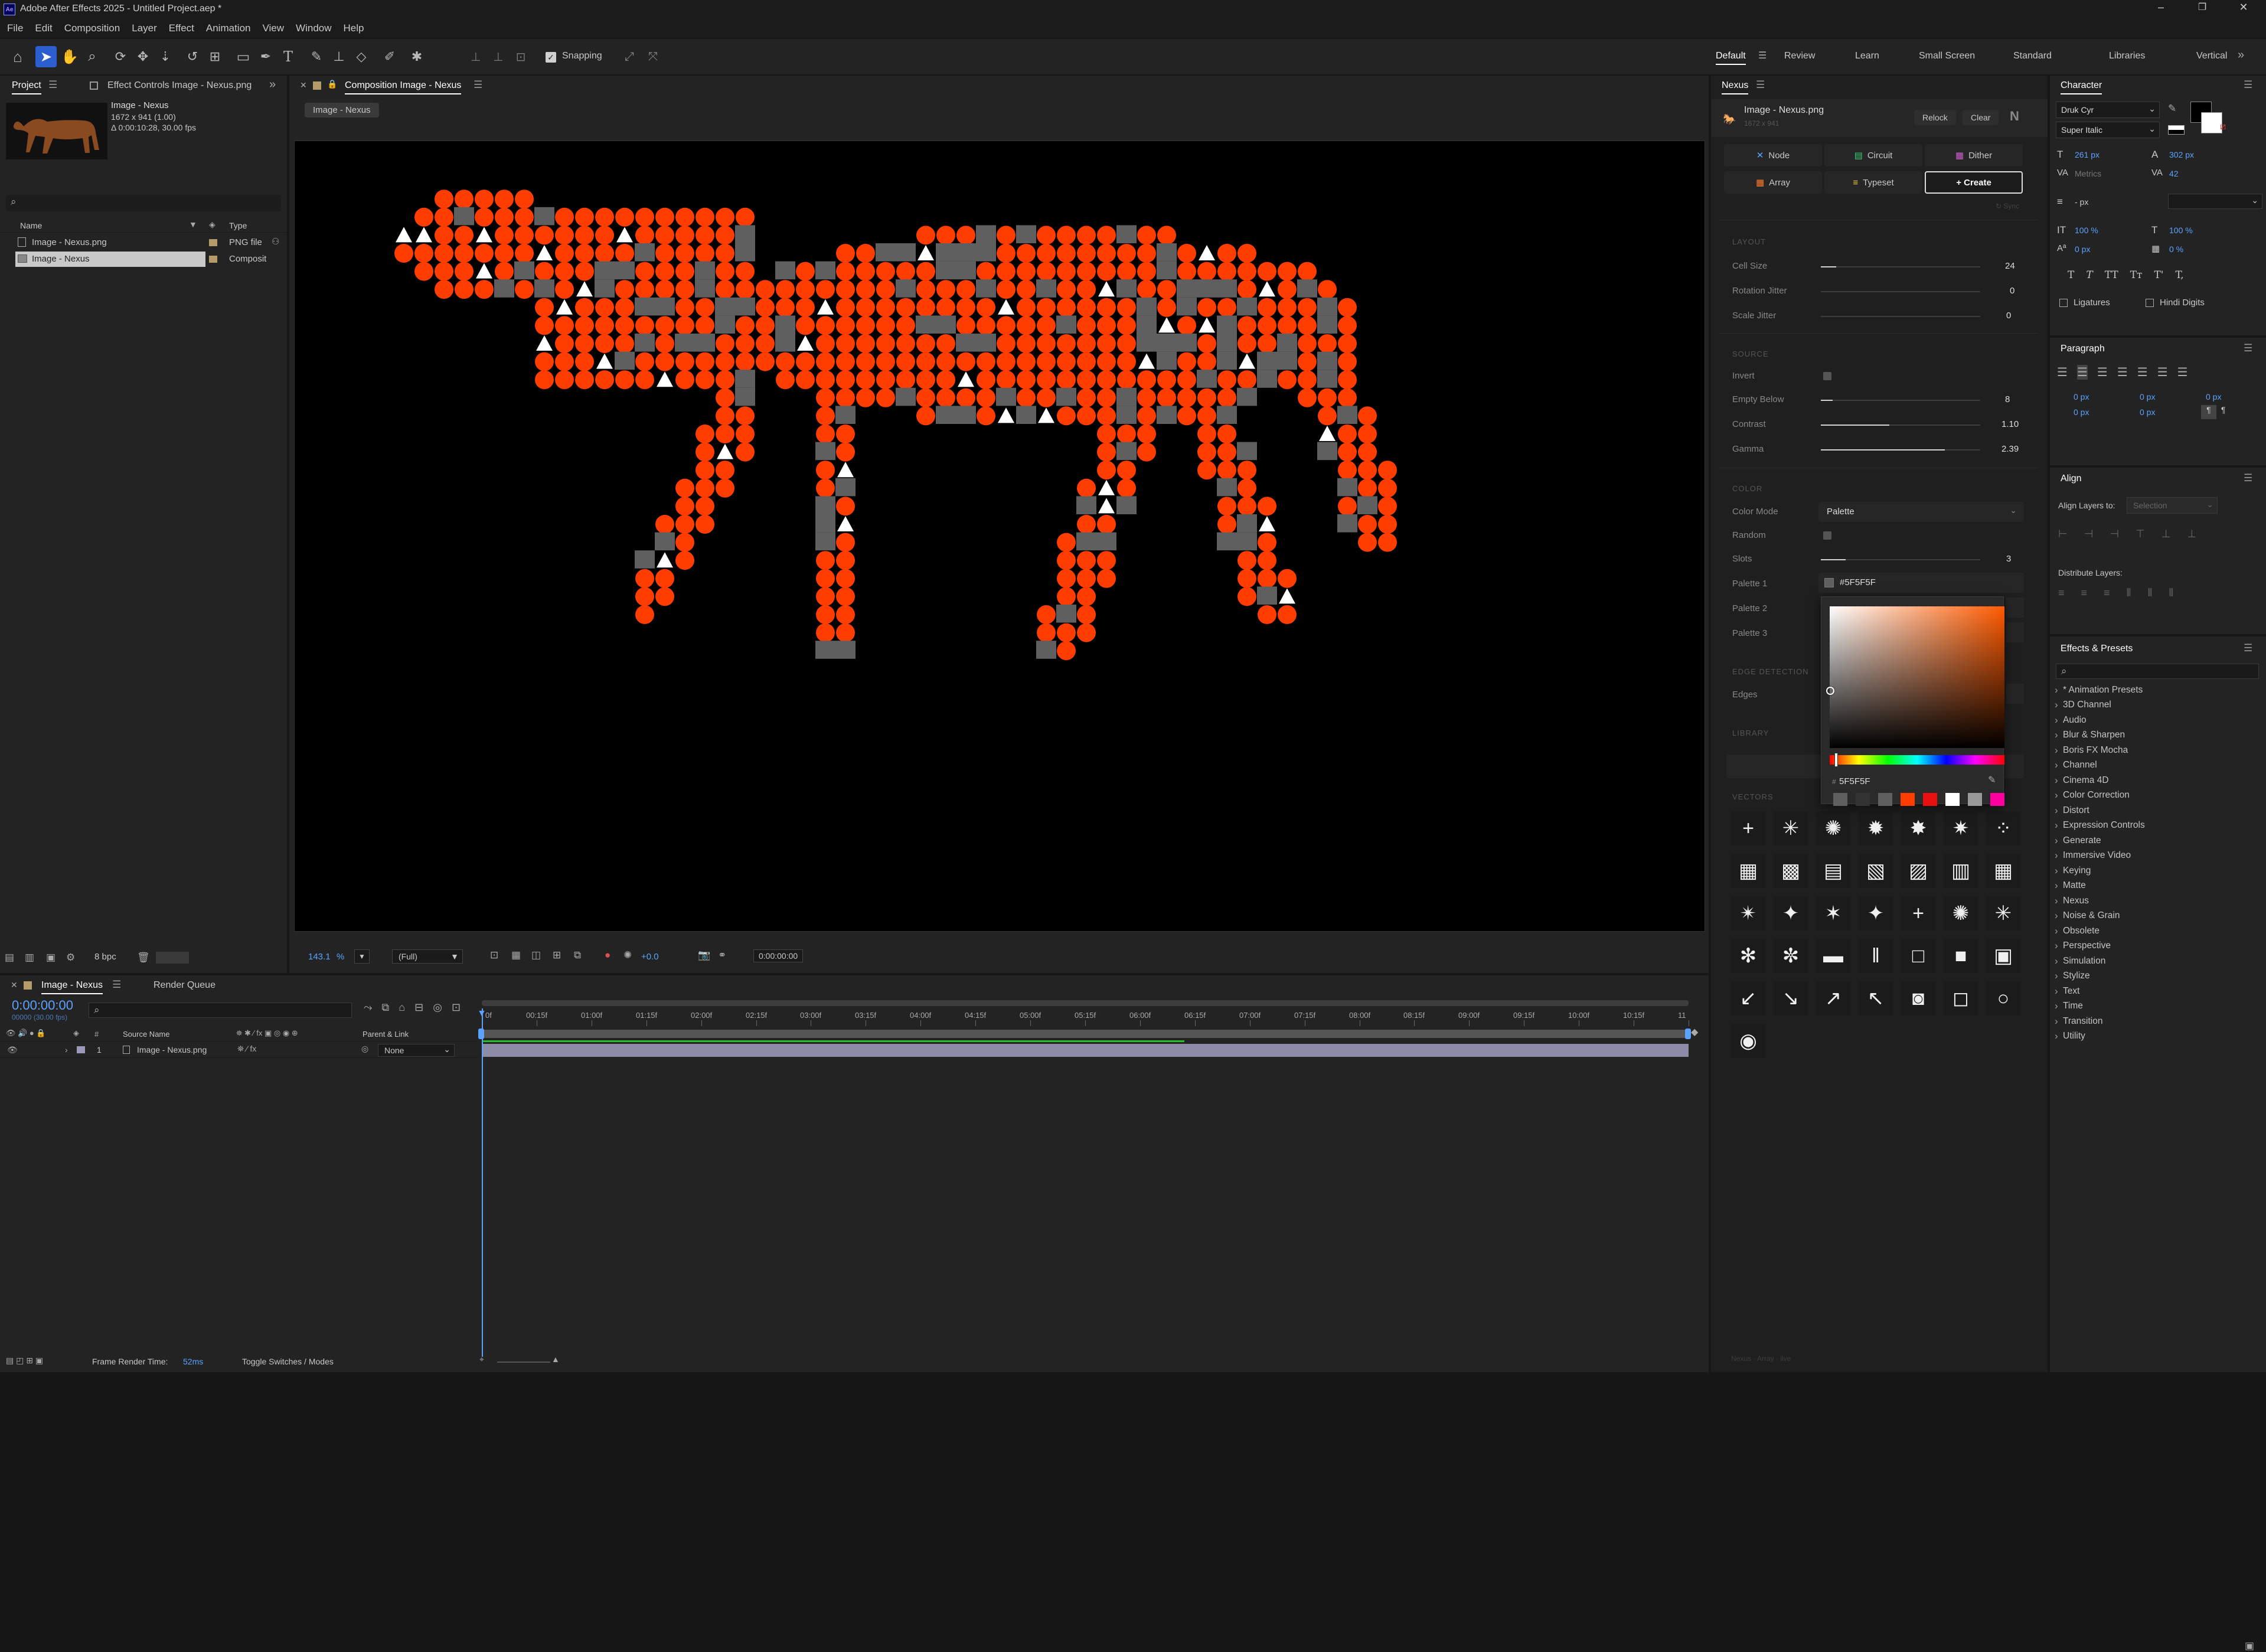 This screenshot has height=1652, width=2266. What do you see at coordinates (2136, 275) in the screenshot?
I see `small-caps-button: Tт` at bounding box center [2136, 275].